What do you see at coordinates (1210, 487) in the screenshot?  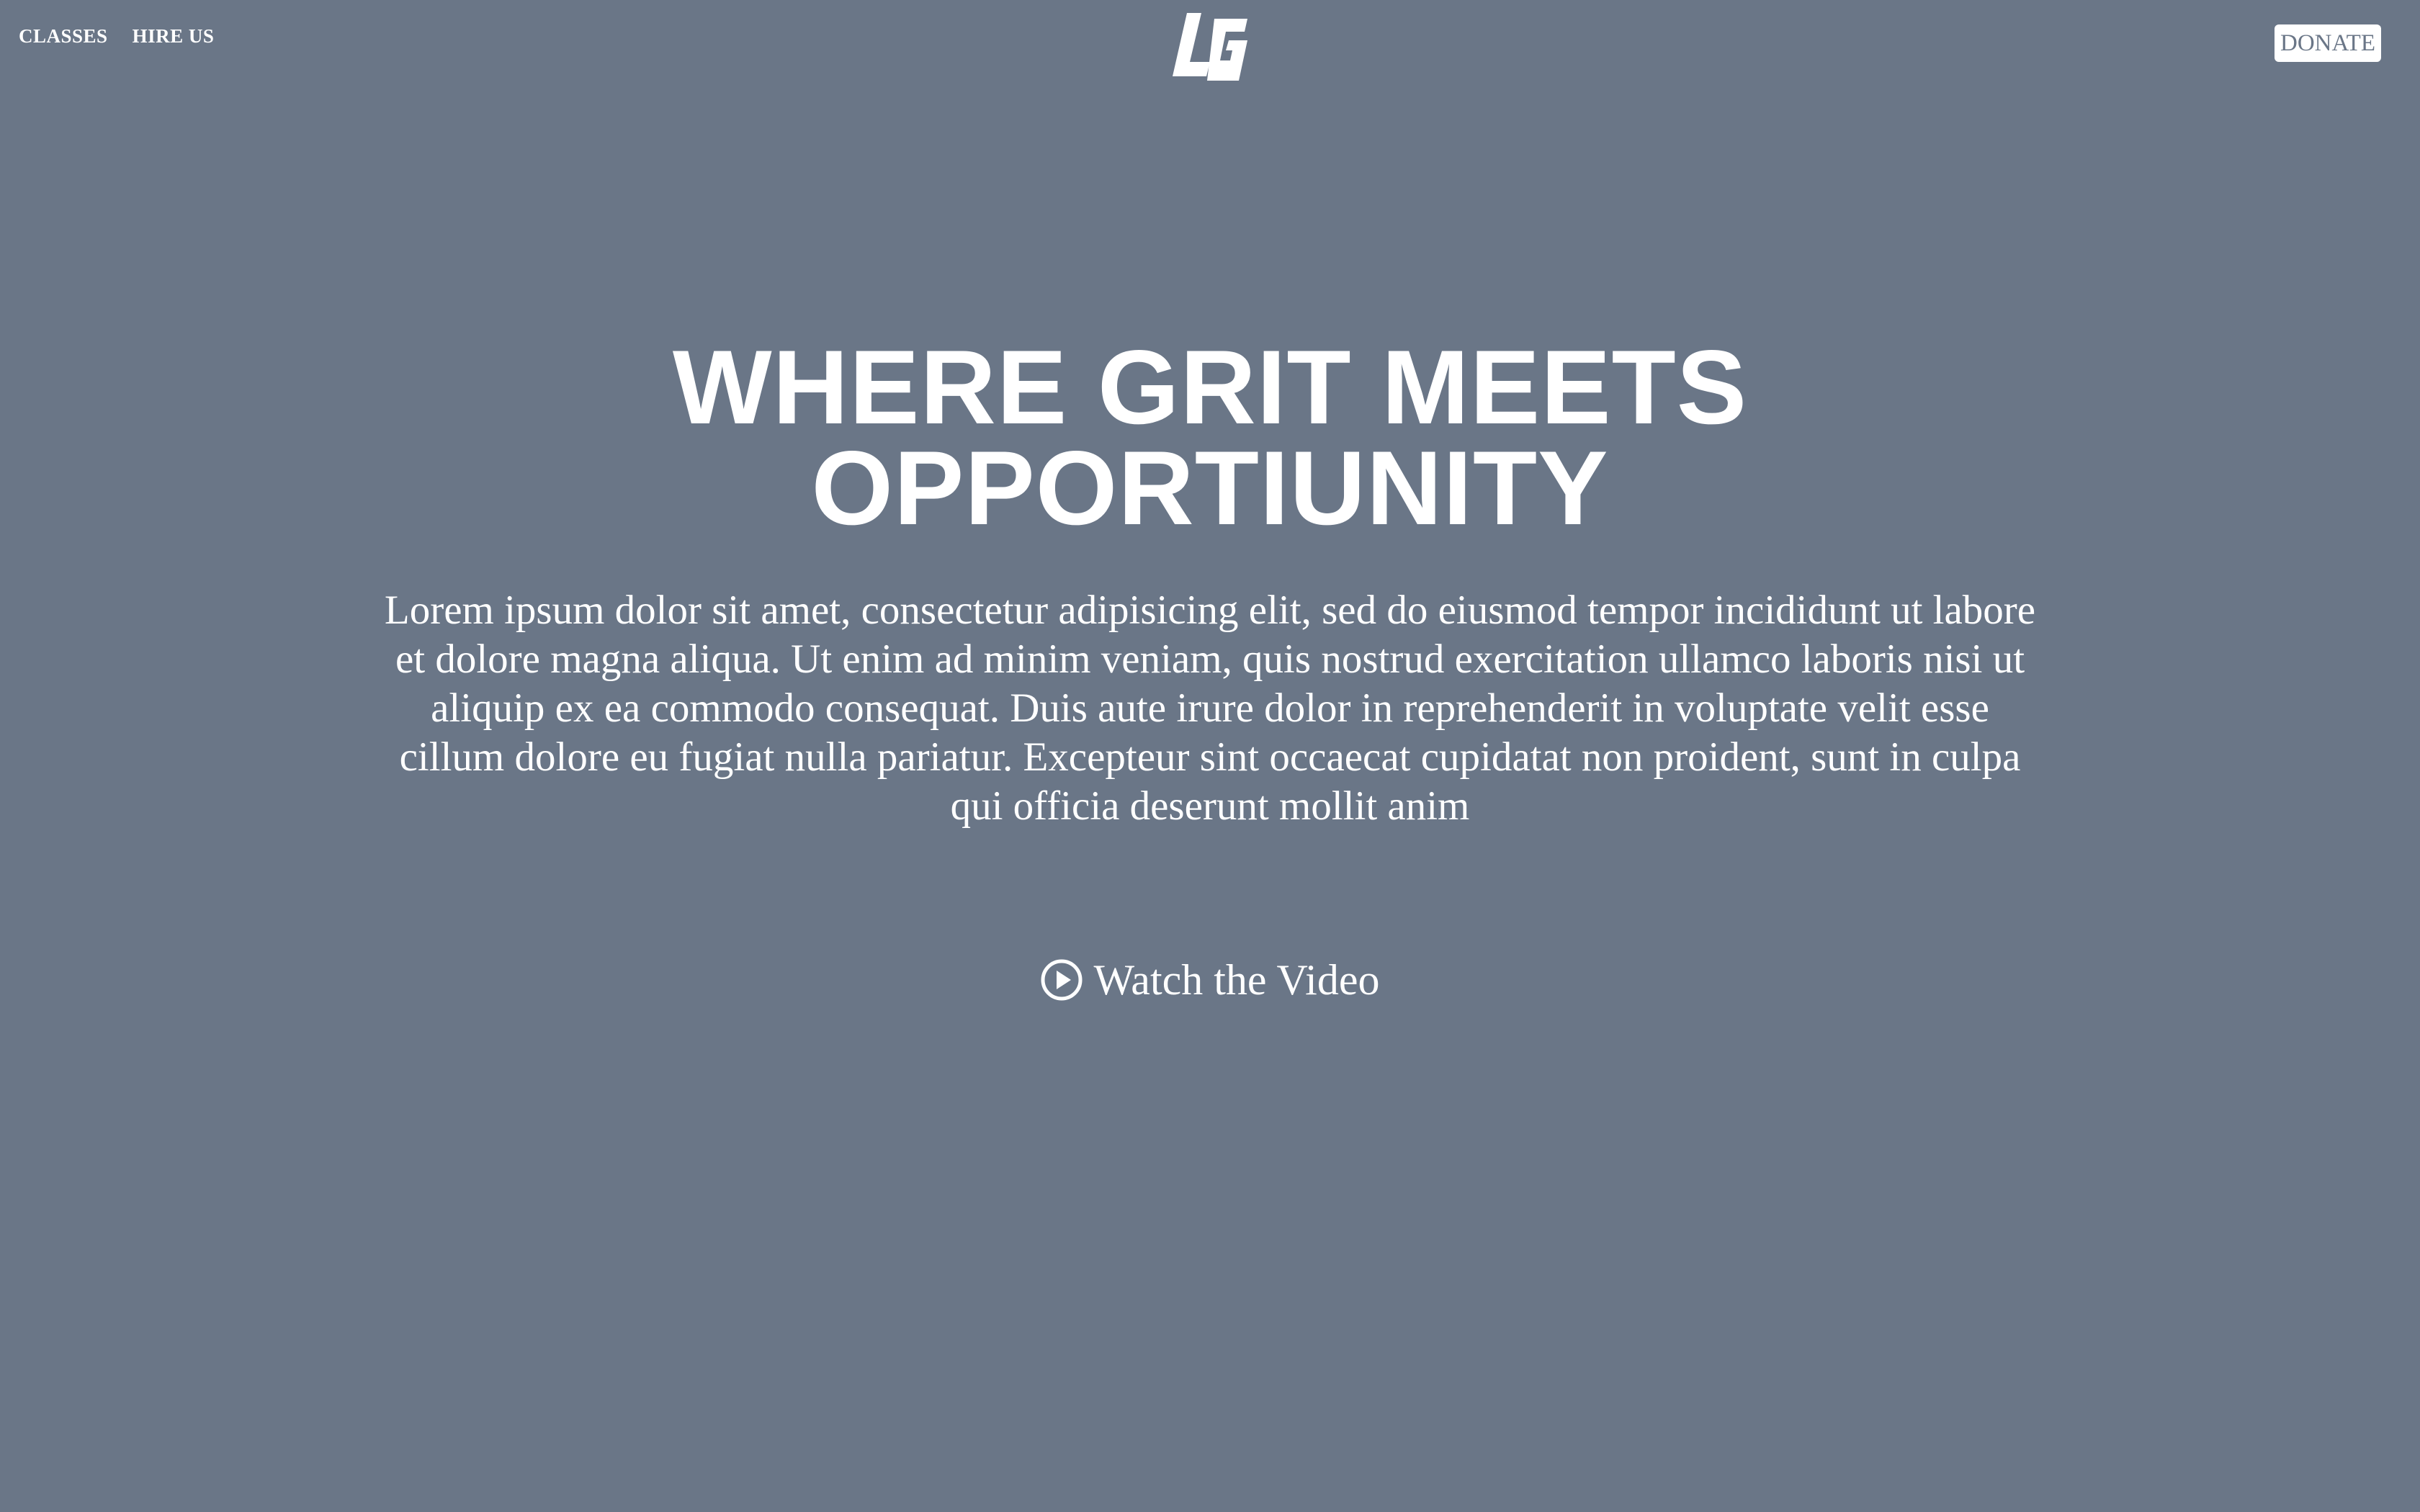 I see `hero-title-line-2: OPPORTIUNITY` at bounding box center [1210, 487].